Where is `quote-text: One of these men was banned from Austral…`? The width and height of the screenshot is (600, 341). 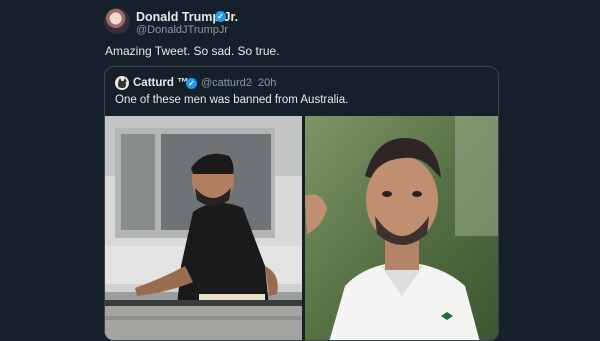
quote-text: One of these men was banned from Austral… is located at coordinates (232, 100).